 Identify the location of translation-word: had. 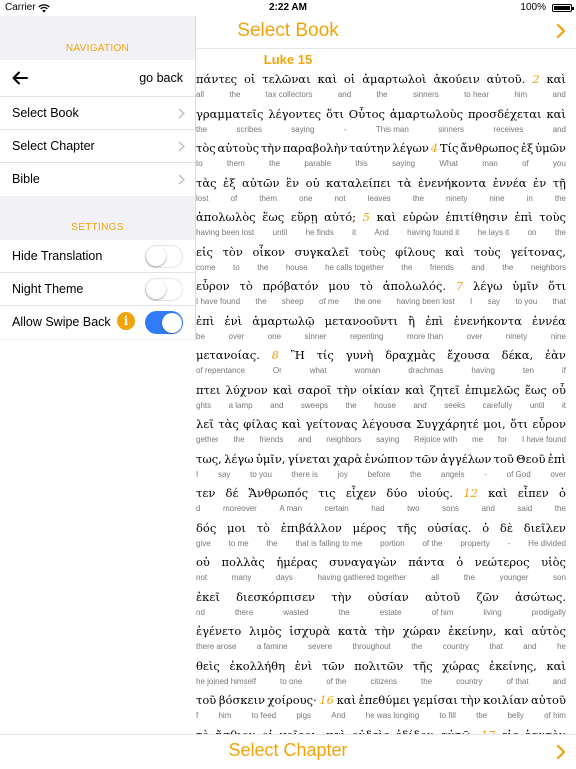
(378, 508).